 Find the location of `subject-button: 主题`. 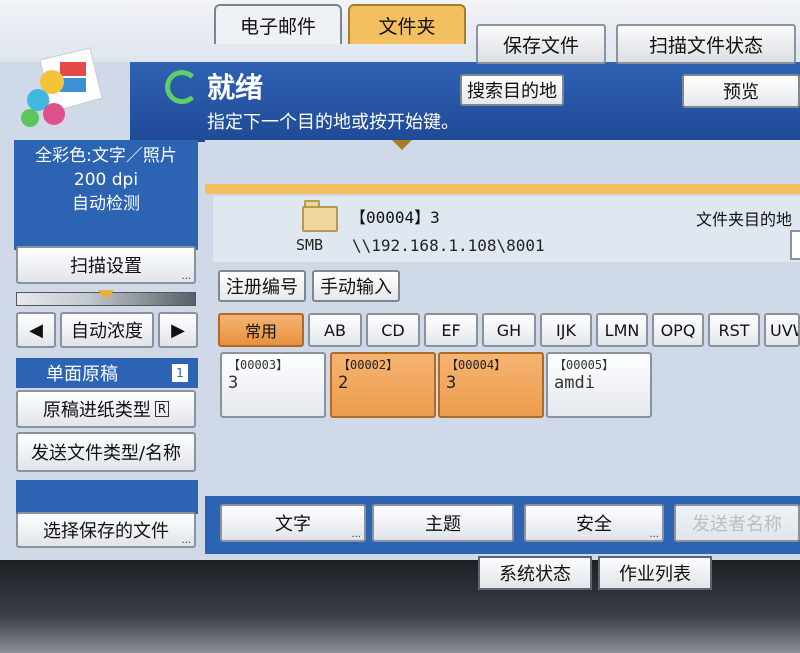

subject-button: 主题 is located at coordinates (443, 523).